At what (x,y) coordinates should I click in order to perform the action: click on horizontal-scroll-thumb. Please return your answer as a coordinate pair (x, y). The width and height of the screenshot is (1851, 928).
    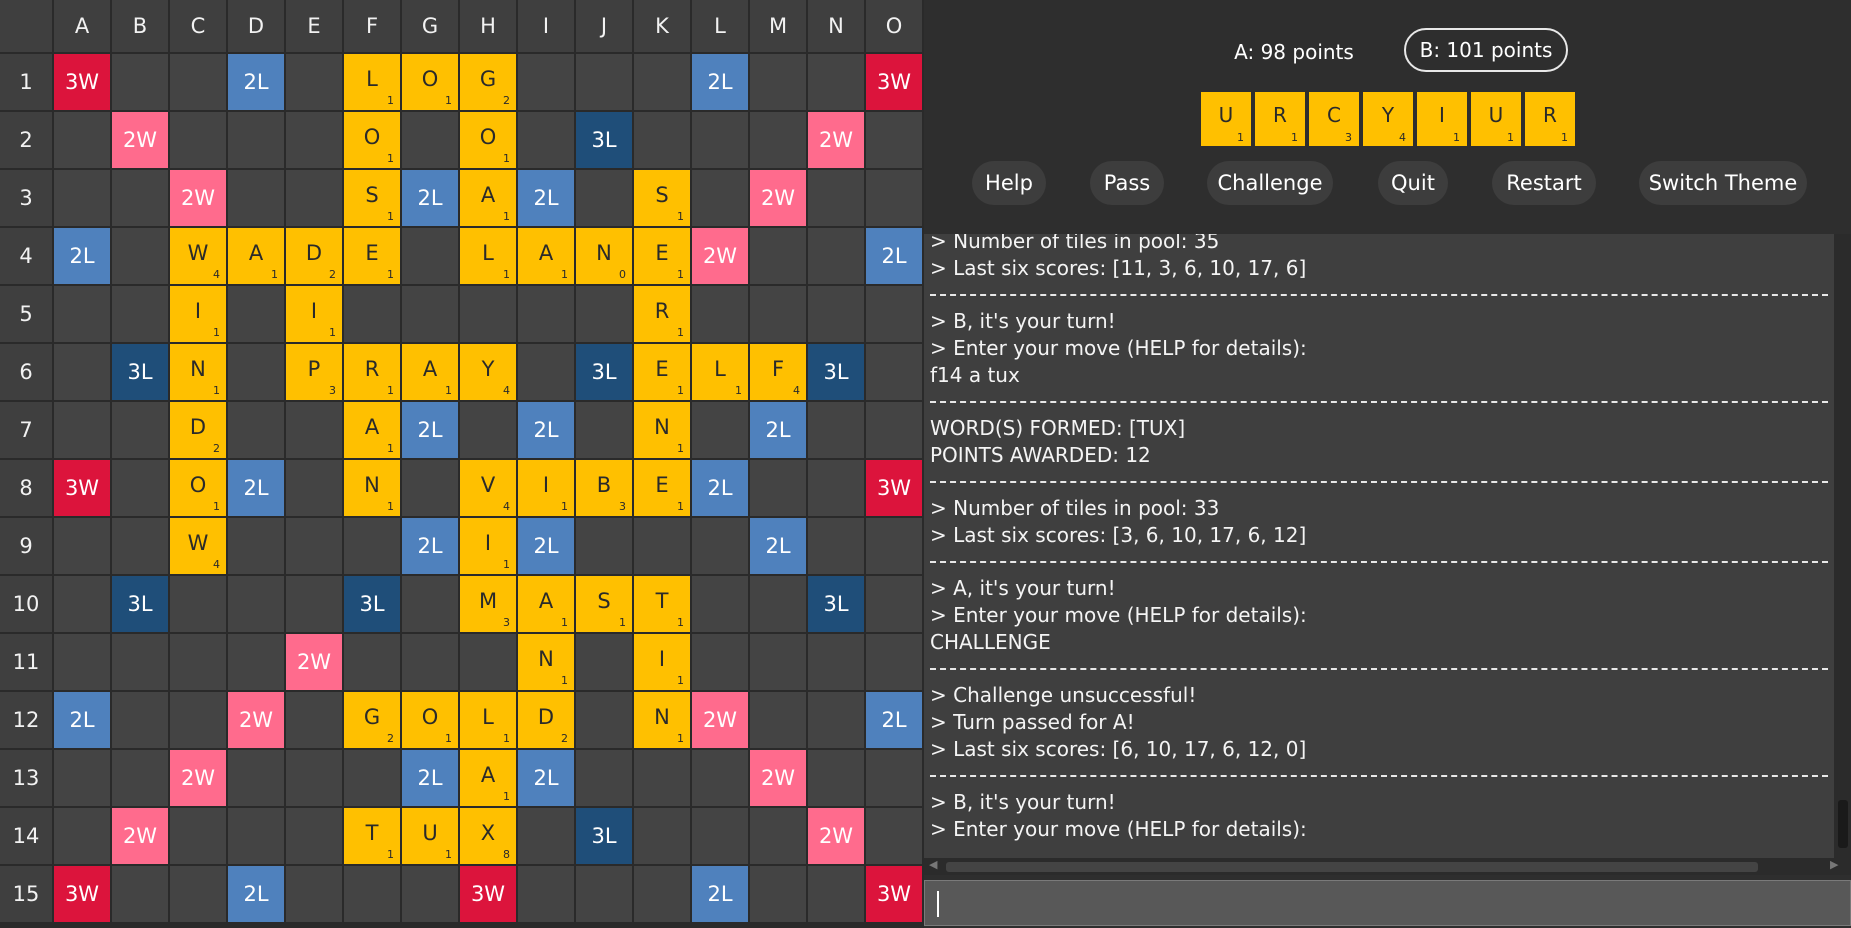
    Looking at the image, I should click on (1352, 867).